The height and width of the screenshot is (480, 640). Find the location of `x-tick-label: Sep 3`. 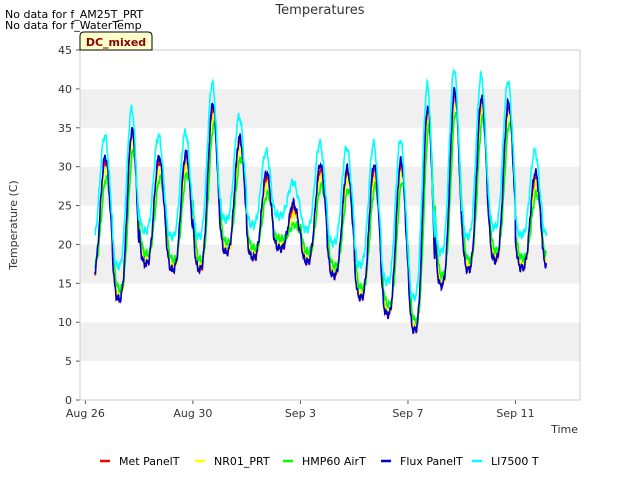

x-tick-label: Sep 3 is located at coordinates (300, 413).